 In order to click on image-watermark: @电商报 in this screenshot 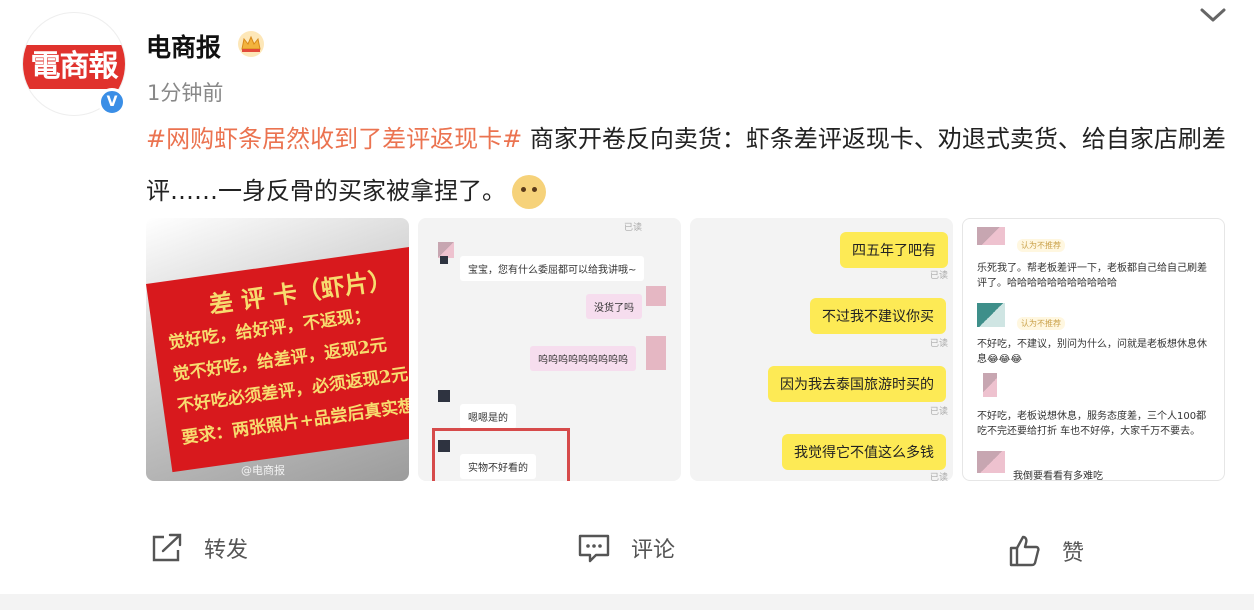, I will do `click(263, 470)`.